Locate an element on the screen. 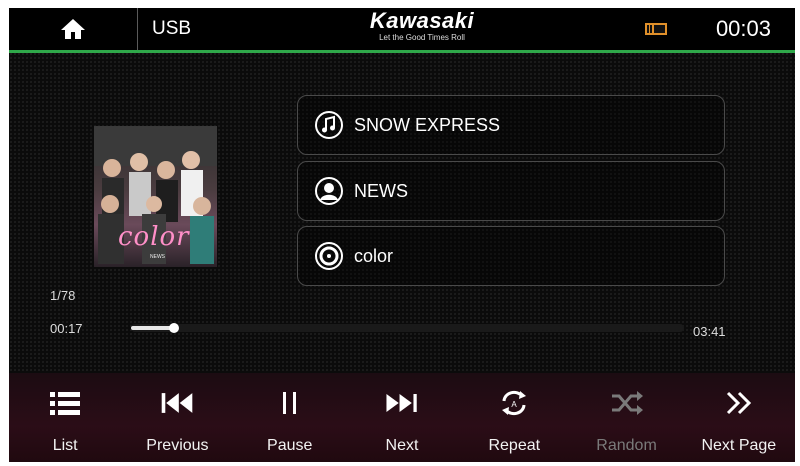  media-card-icon is located at coordinates (656, 29).